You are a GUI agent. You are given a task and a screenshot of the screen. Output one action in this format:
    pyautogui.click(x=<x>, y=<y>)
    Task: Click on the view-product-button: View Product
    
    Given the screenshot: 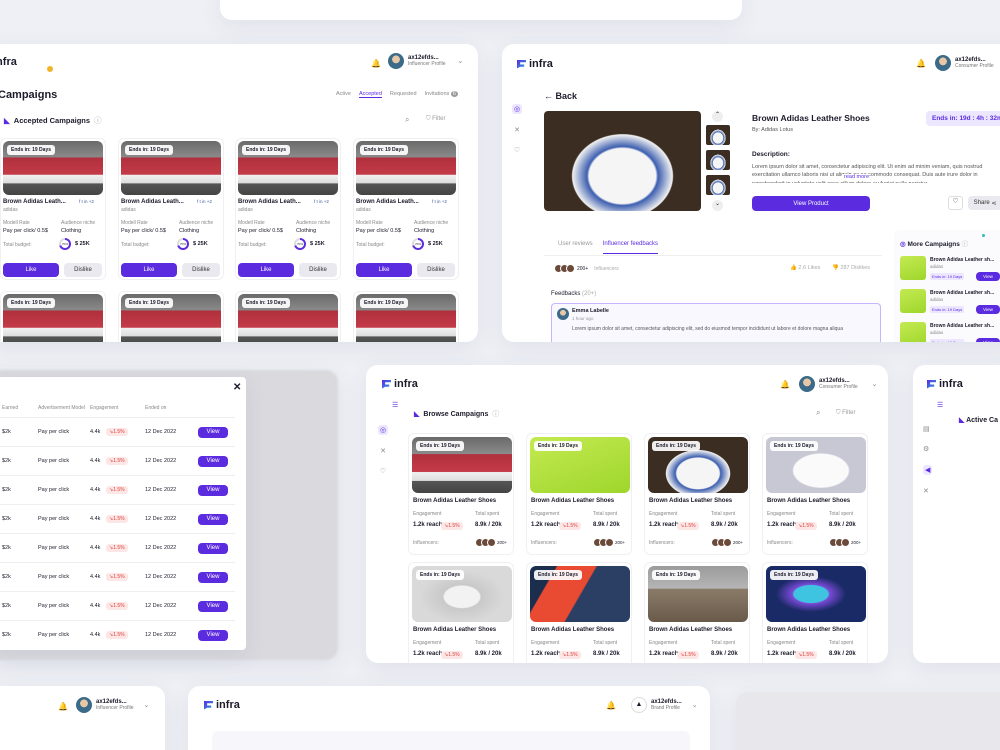 What is the action you would take?
    pyautogui.click(x=811, y=203)
    